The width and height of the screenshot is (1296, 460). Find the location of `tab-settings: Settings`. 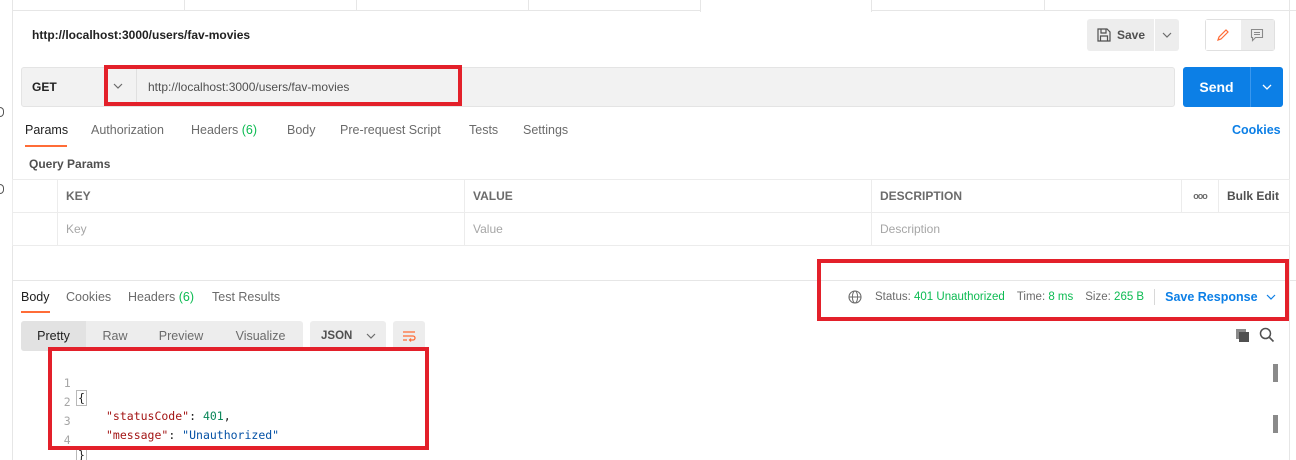

tab-settings: Settings is located at coordinates (545, 130).